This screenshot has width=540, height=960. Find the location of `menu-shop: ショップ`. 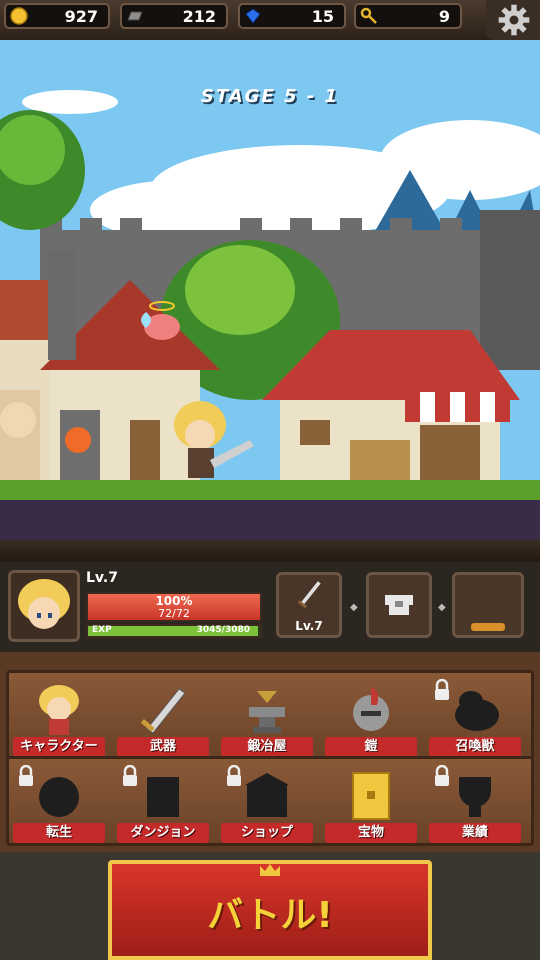

menu-shop: ショップ is located at coordinates (267, 801).